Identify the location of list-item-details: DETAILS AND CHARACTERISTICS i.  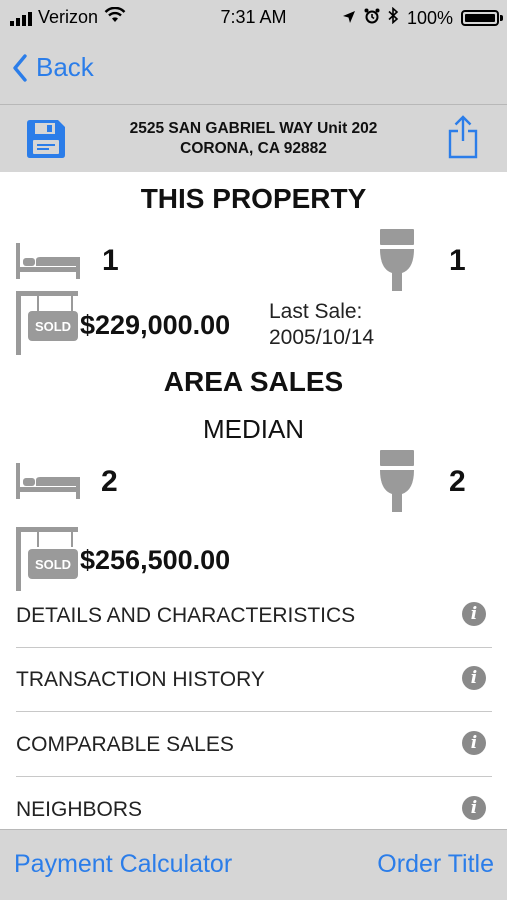
(254, 616).